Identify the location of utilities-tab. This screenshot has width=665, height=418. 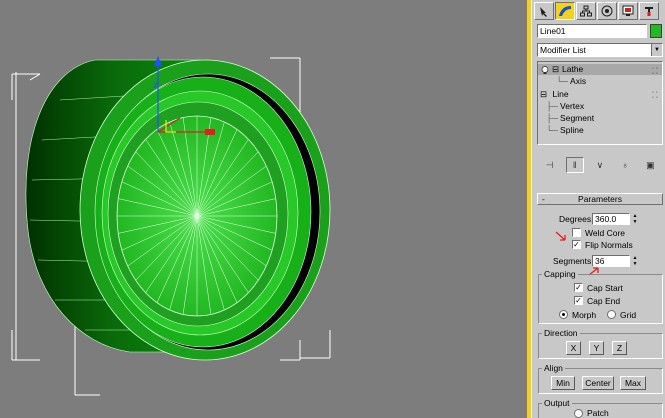
(649, 11).